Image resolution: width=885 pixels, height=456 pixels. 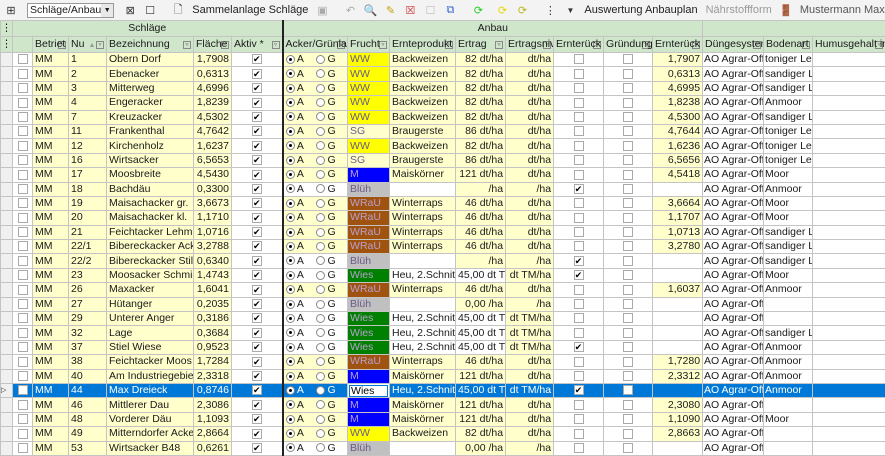 What do you see at coordinates (481, 405) in the screenshot?
I see `ertrag-cell: 121 dt/ha` at bounding box center [481, 405].